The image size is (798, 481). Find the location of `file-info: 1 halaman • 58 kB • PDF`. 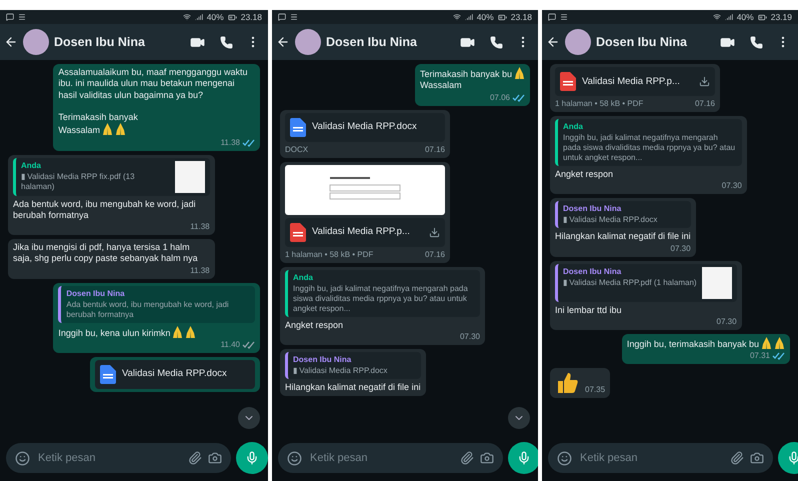

file-info: 1 halaman • 58 kB • PDF is located at coordinates (329, 255).